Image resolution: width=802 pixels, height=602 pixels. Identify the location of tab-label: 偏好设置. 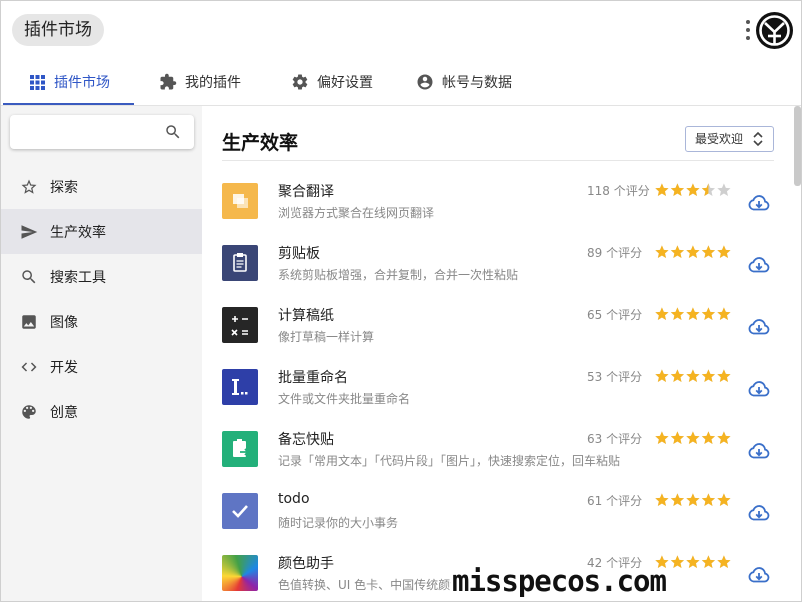
(345, 83).